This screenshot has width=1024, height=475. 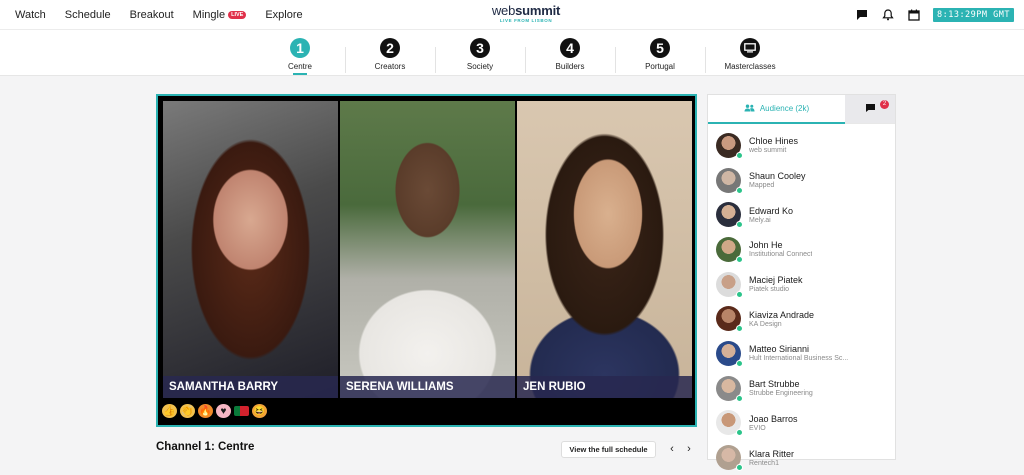 I want to click on person-company: Mapped, so click(x=762, y=186).